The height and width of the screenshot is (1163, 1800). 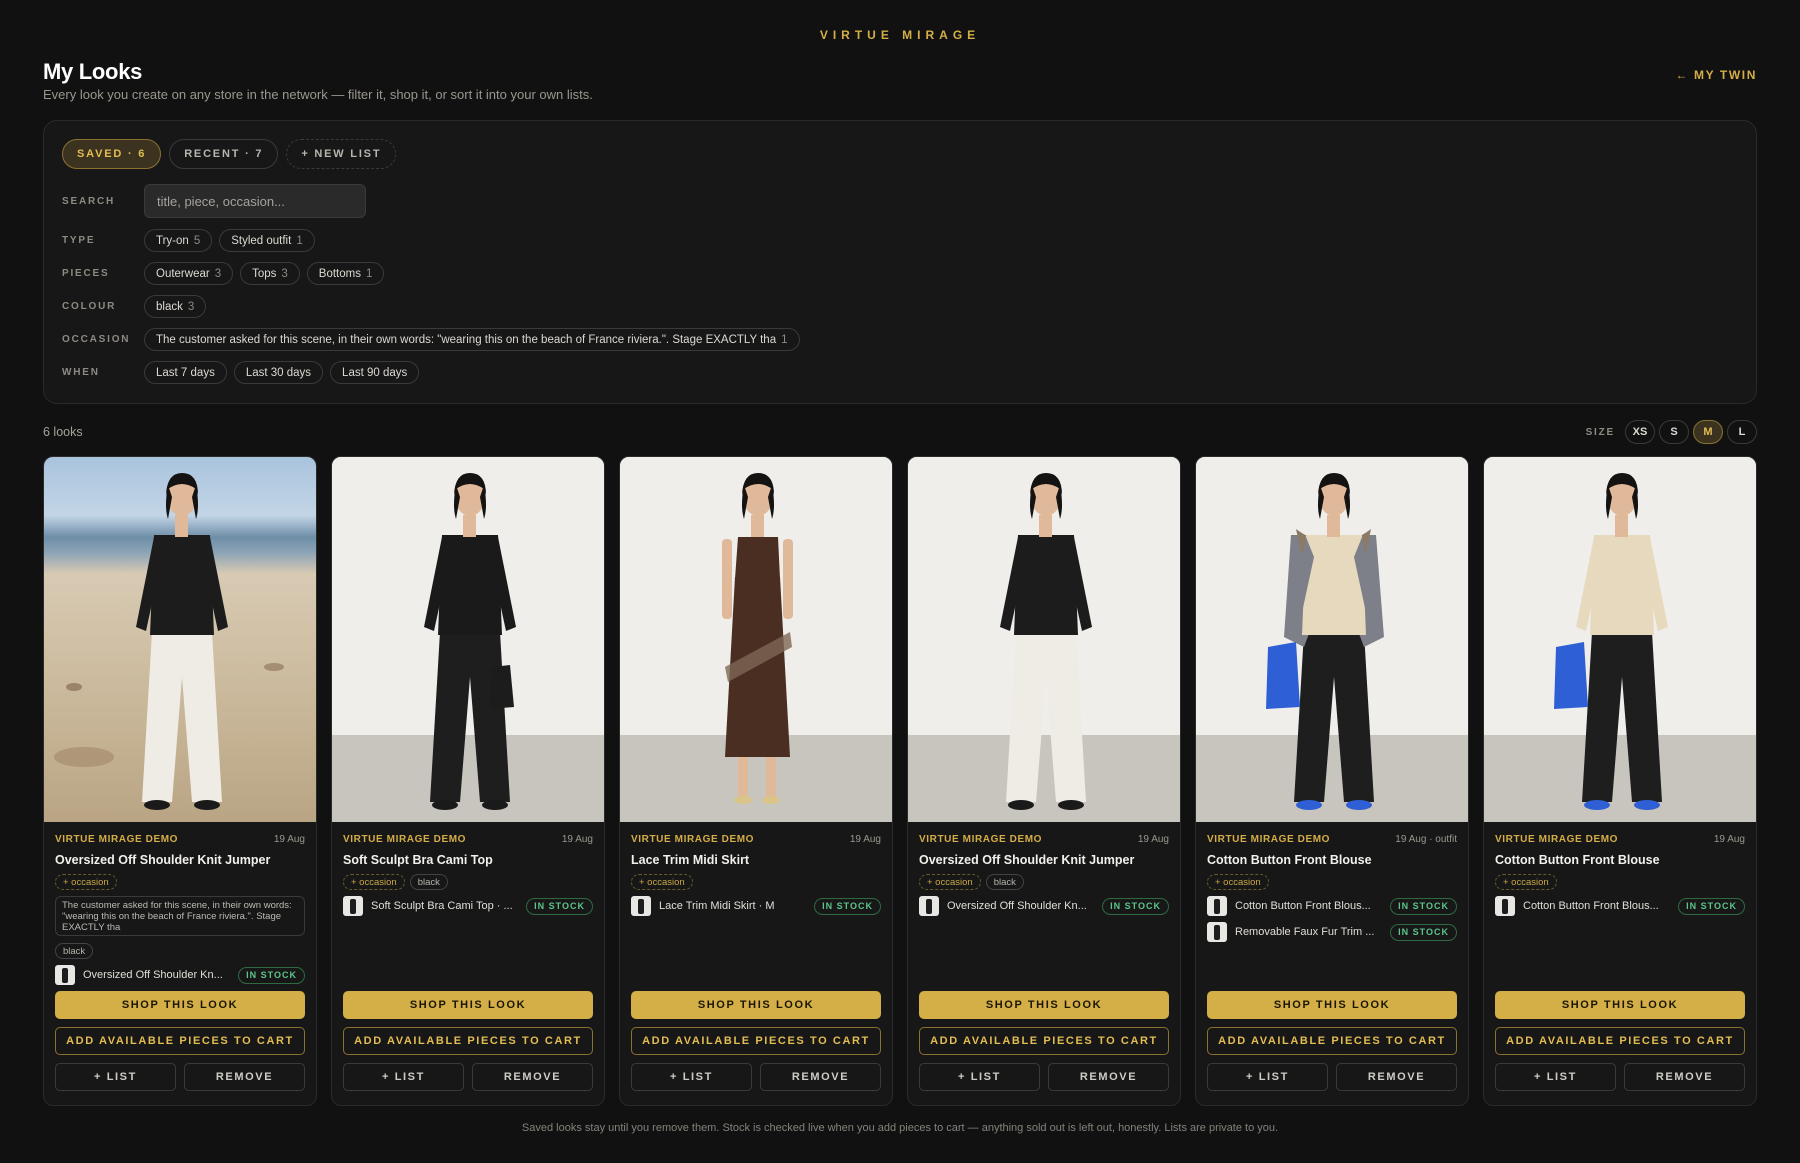 I want to click on filter-chip-bottoms: Bottoms 1, so click(x=345, y=273).